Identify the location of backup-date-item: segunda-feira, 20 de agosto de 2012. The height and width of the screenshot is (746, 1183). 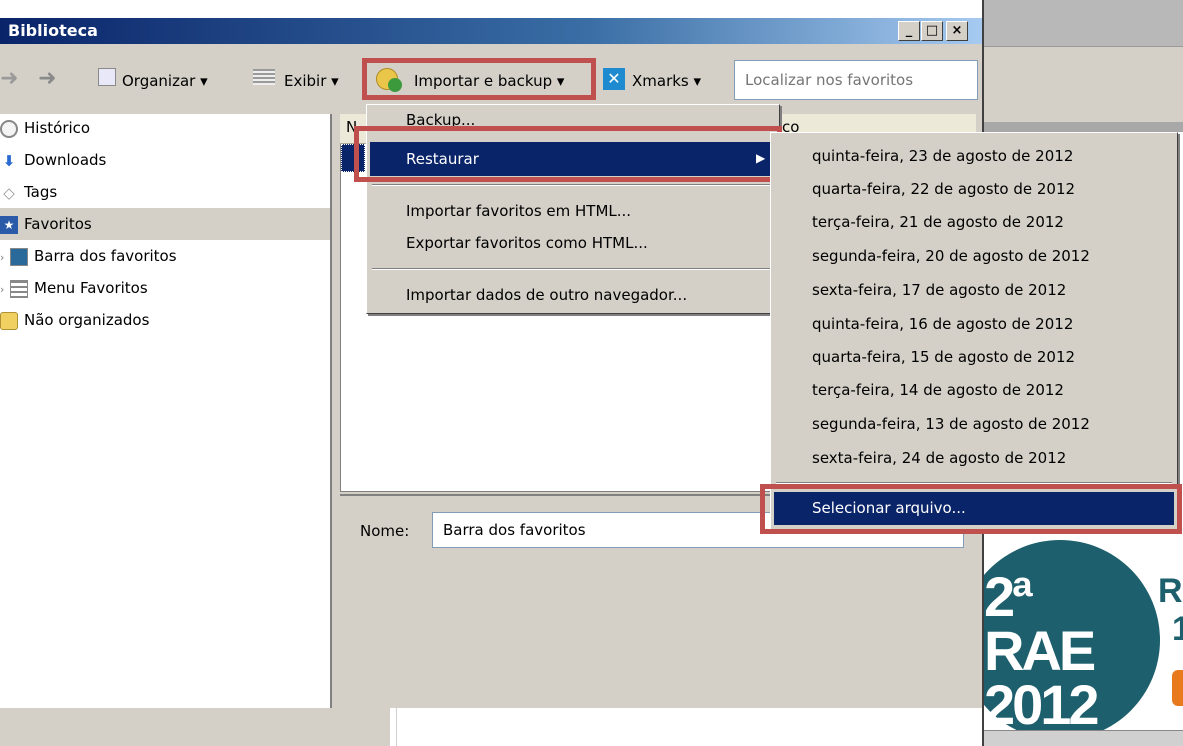
(974, 256).